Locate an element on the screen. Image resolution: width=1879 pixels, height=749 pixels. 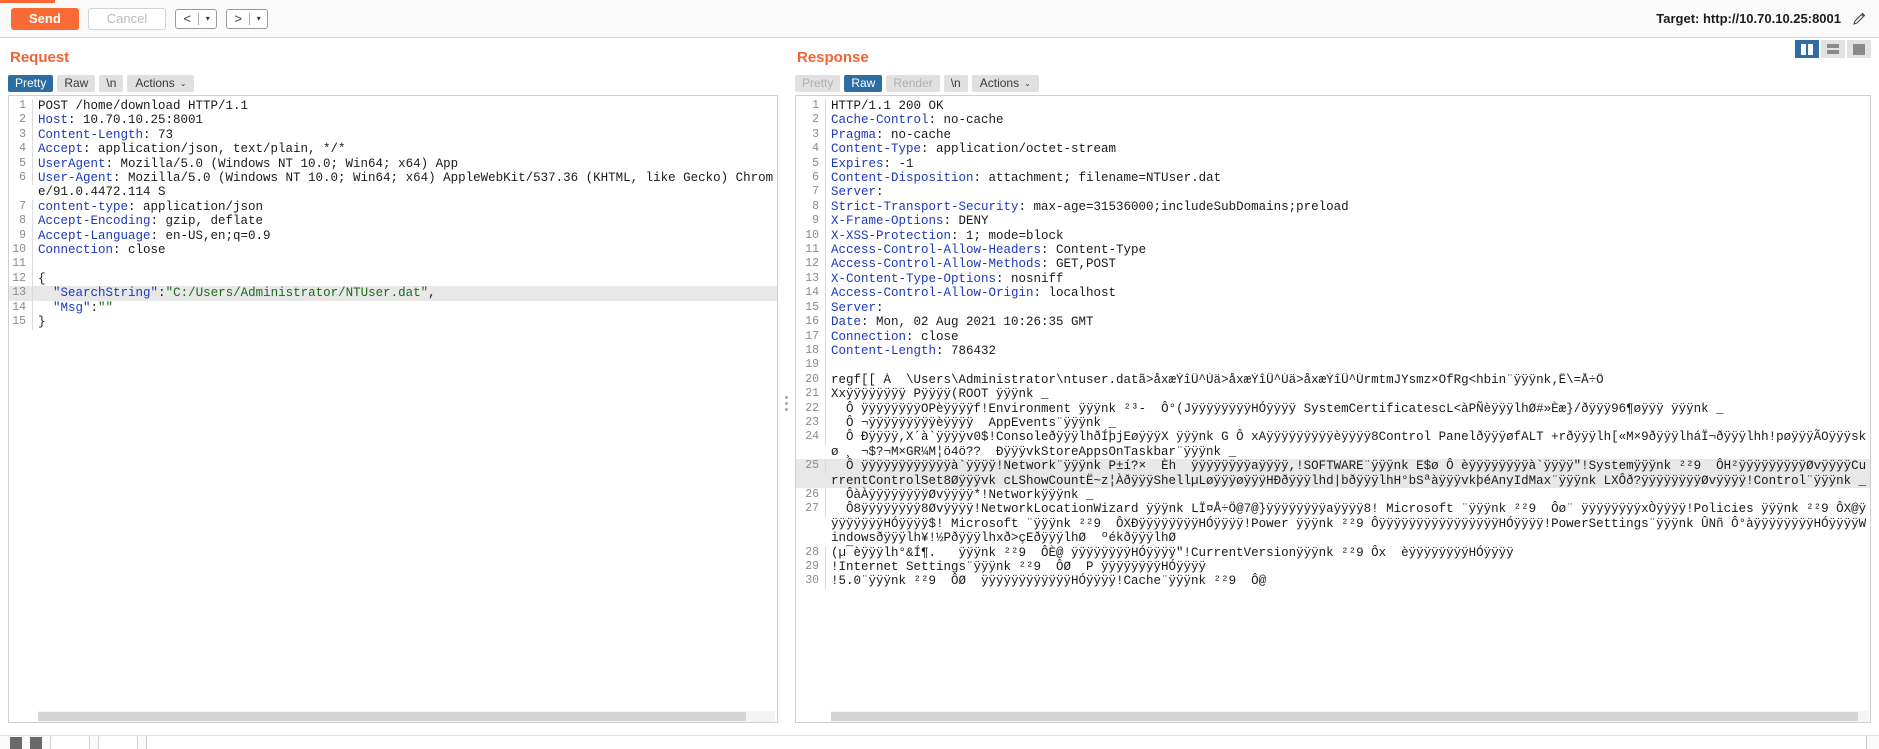
response-line: 4 Content-Type: application/octet-stream is located at coordinates (1333, 149).